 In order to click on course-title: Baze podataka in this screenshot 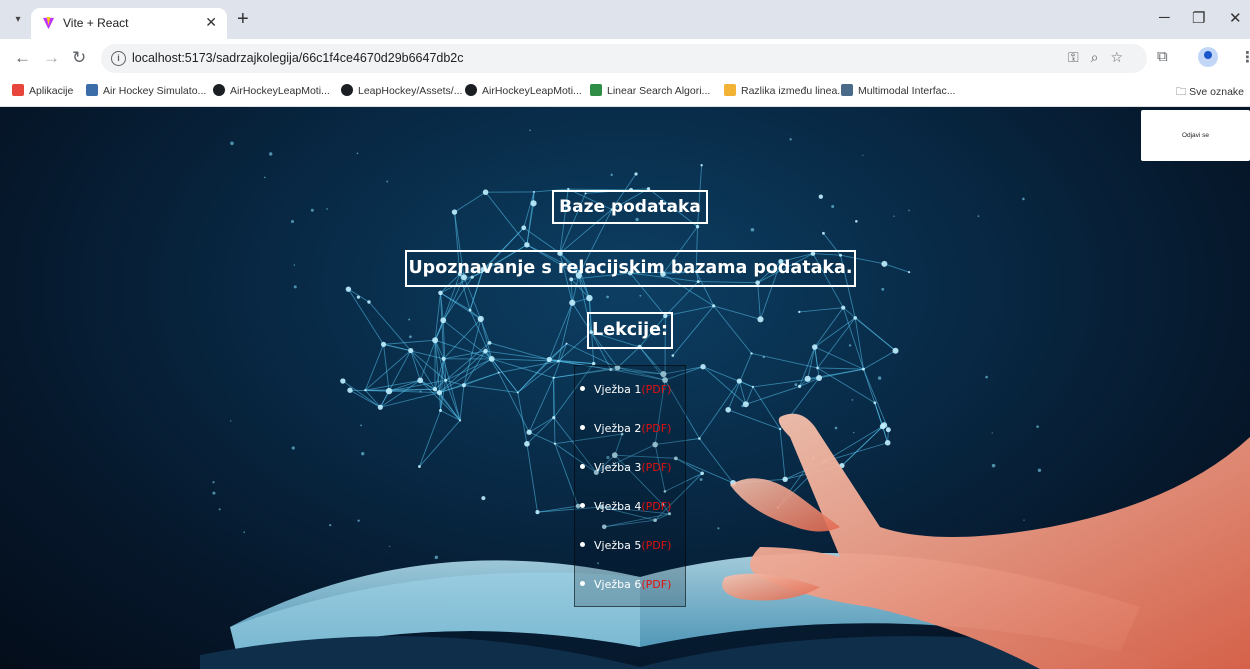, I will do `click(630, 207)`.